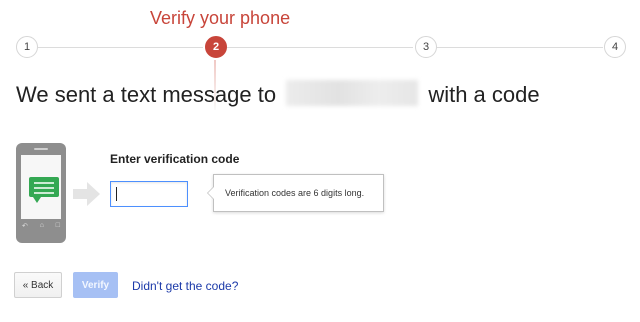 The image size is (640, 322). Describe the element at coordinates (38, 285) in the screenshot. I see `back-button: « Back` at that location.